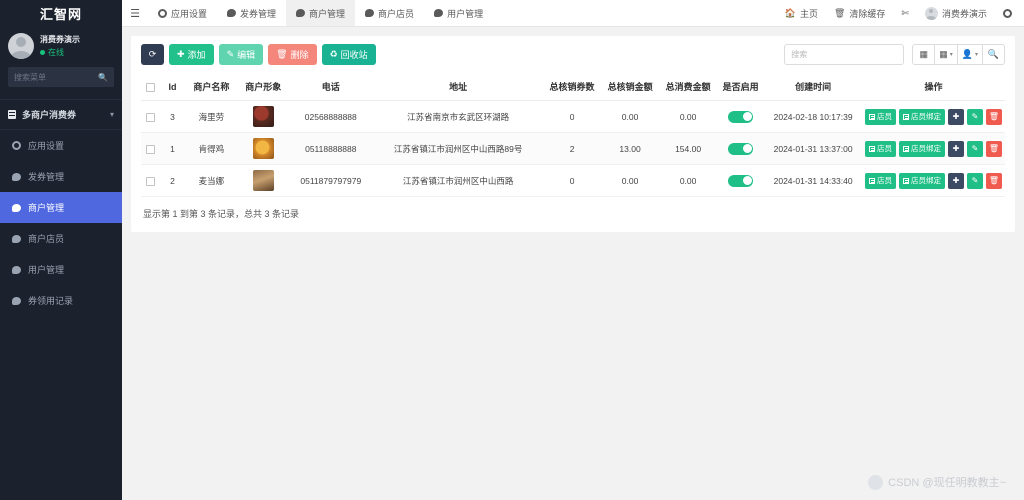 Image resolution: width=1024 pixels, height=500 pixels. I want to click on nav-group-label: 多商户消费券, so click(49, 115).